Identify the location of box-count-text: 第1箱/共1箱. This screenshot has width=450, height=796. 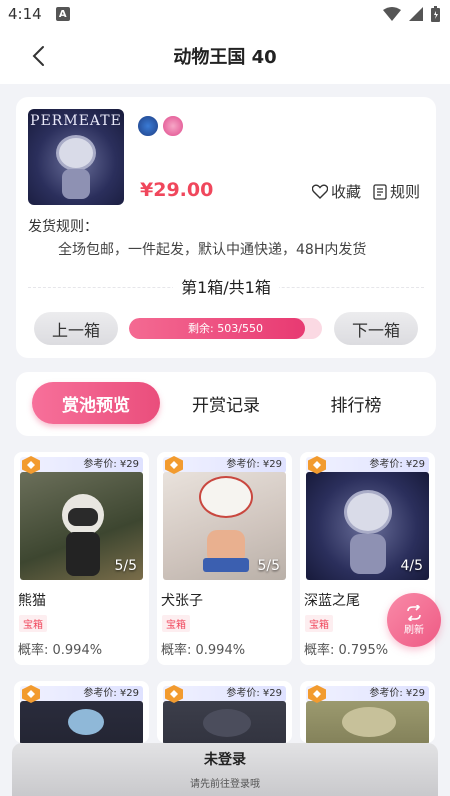
(226, 287).